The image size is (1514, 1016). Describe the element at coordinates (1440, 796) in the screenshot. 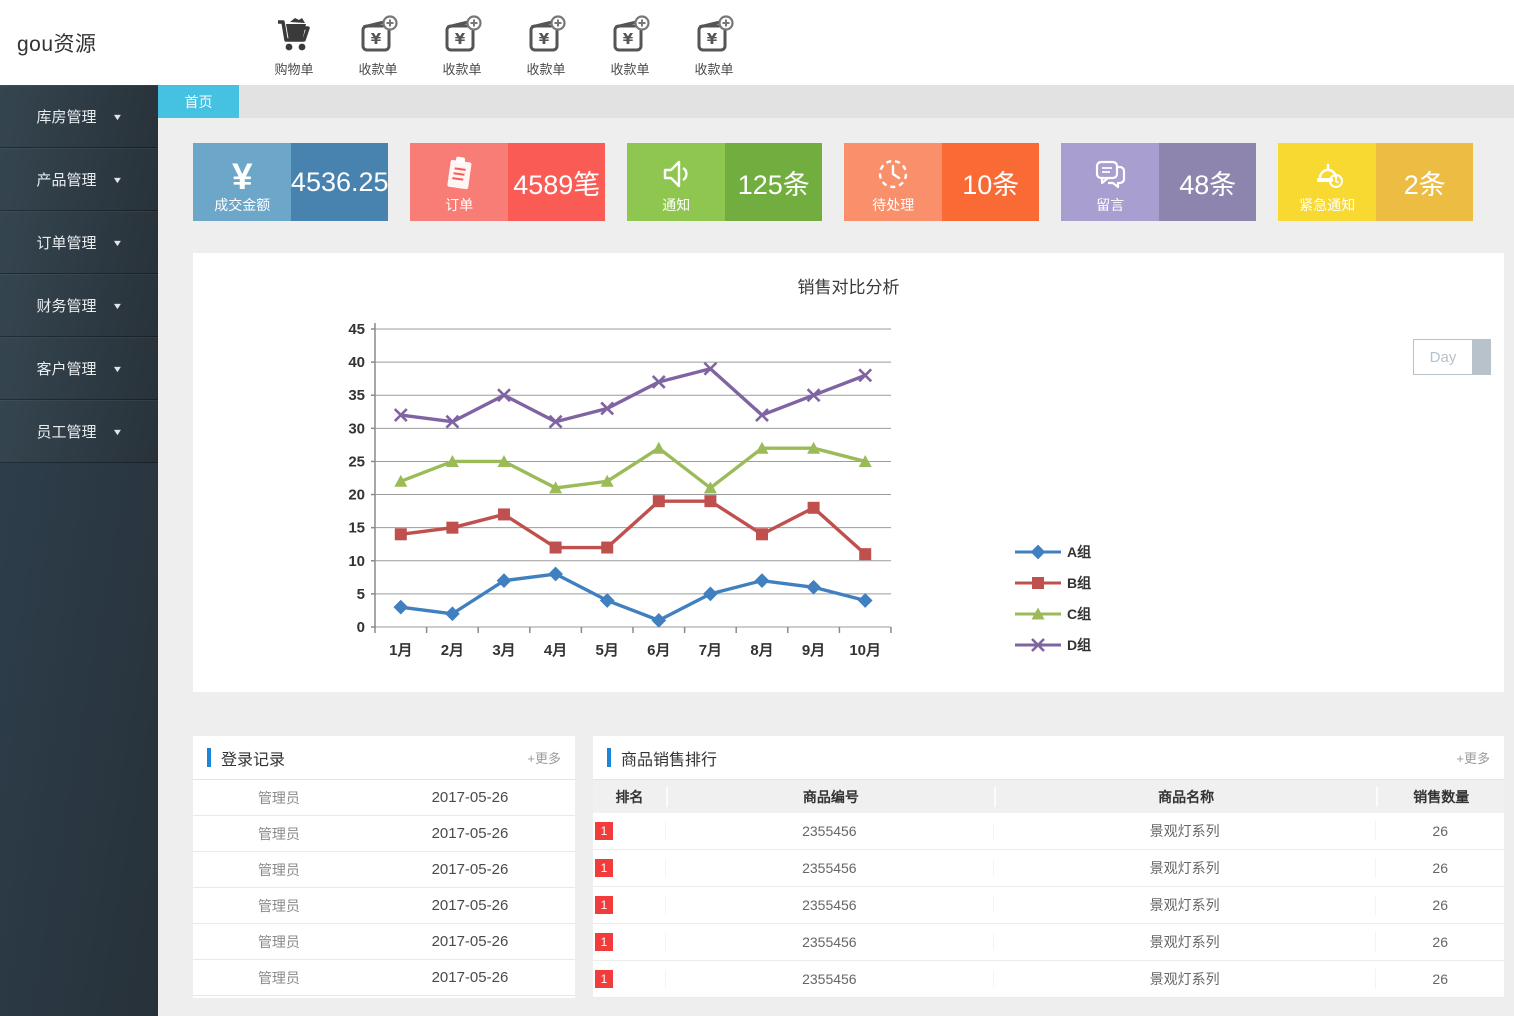

I see `sales-col-header: 销售数量` at that location.